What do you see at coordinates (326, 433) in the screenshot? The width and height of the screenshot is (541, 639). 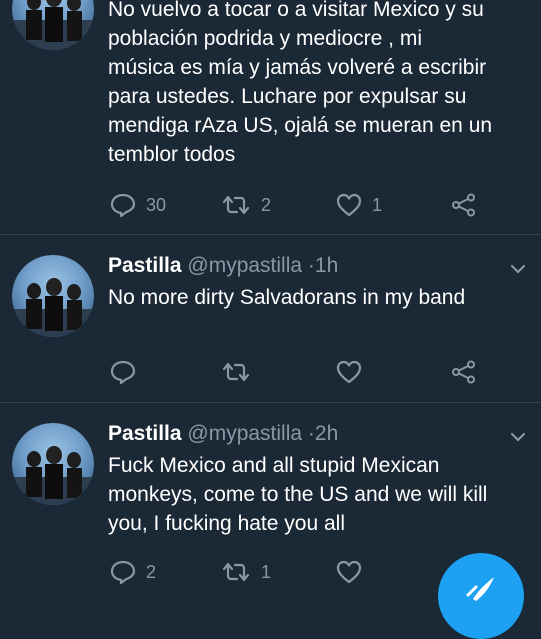 I see `tweet-time: 2h` at bounding box center [326, 433].